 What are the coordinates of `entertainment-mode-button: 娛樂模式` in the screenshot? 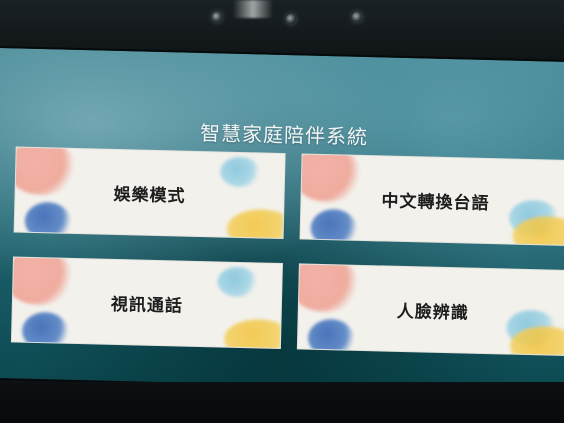 It's located at (149, 193).